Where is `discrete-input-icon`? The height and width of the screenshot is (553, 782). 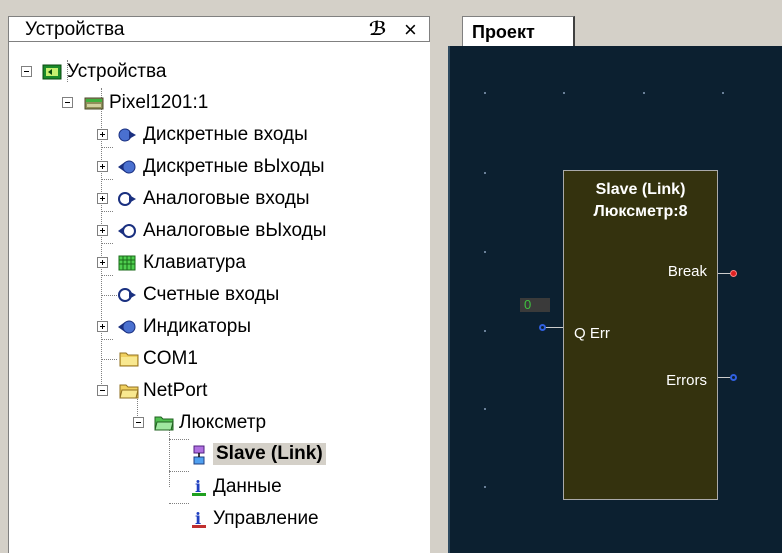
discrete-input-icon is located at coordinates (127, 135).